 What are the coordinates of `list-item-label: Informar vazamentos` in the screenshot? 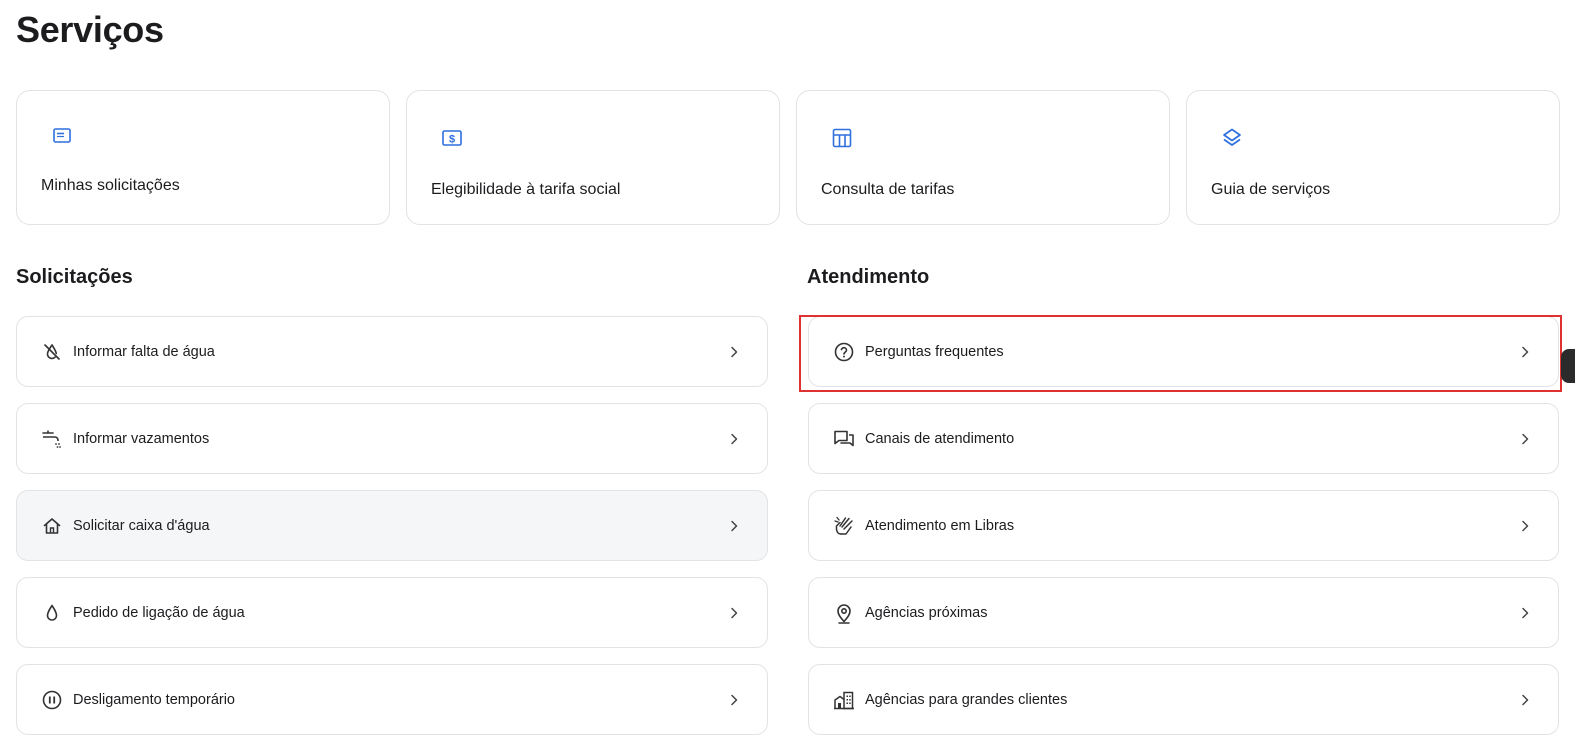 It's located at (141, 438).